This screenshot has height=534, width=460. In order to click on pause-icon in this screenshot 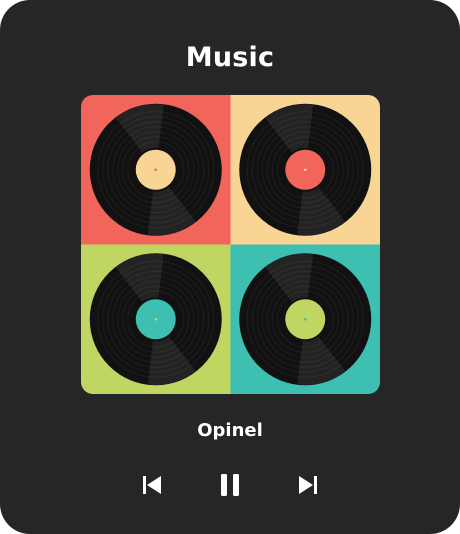, I will do `click(230, 485)`.